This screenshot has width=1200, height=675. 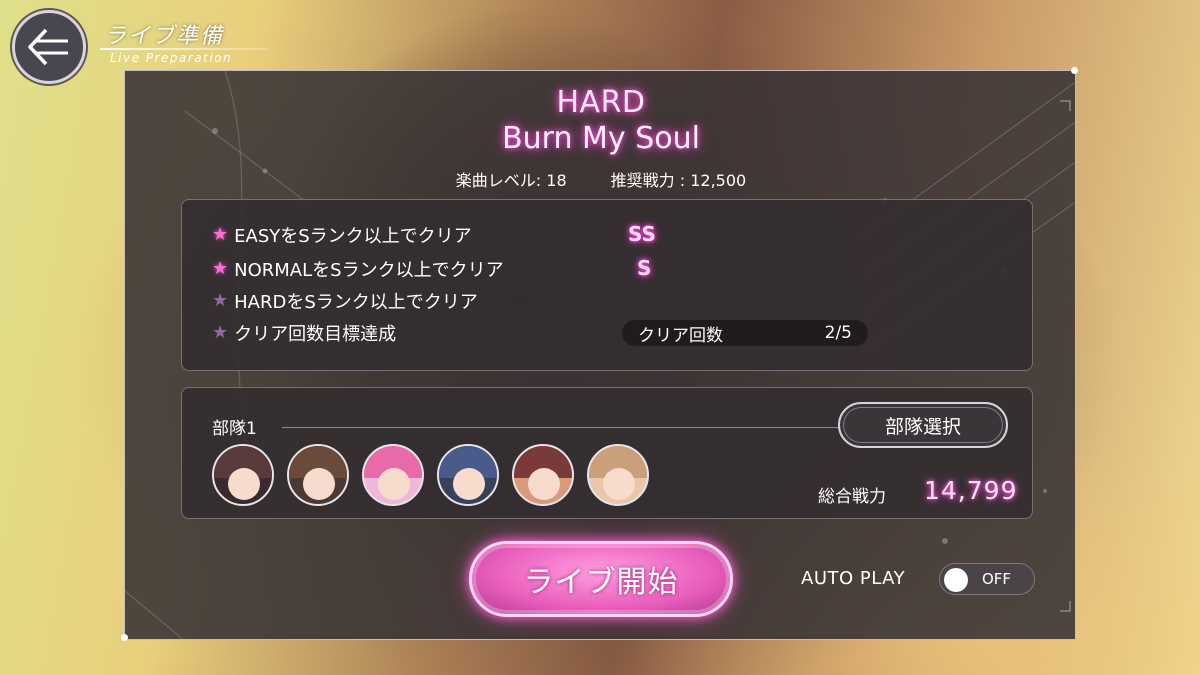 I want to click on mission-label: EASYをSランク以上でクリア, so click(x=353, y=236).